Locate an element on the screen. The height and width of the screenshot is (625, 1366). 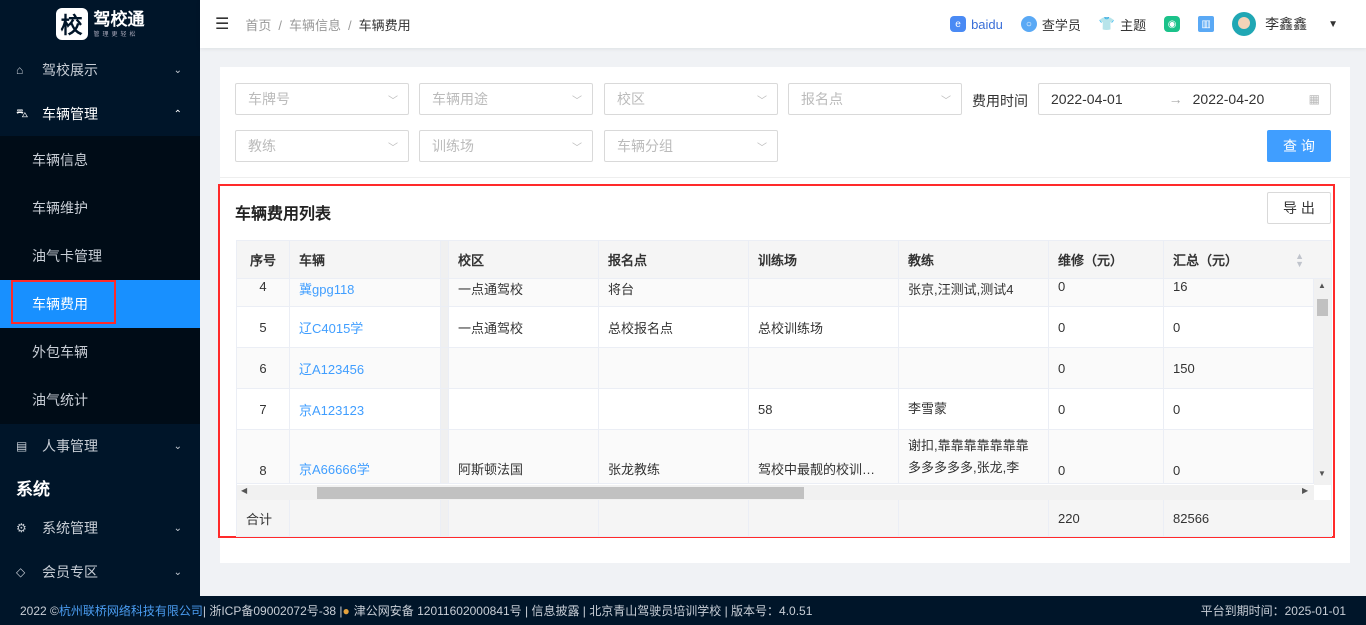
divider is located at coordinates (785, 177).